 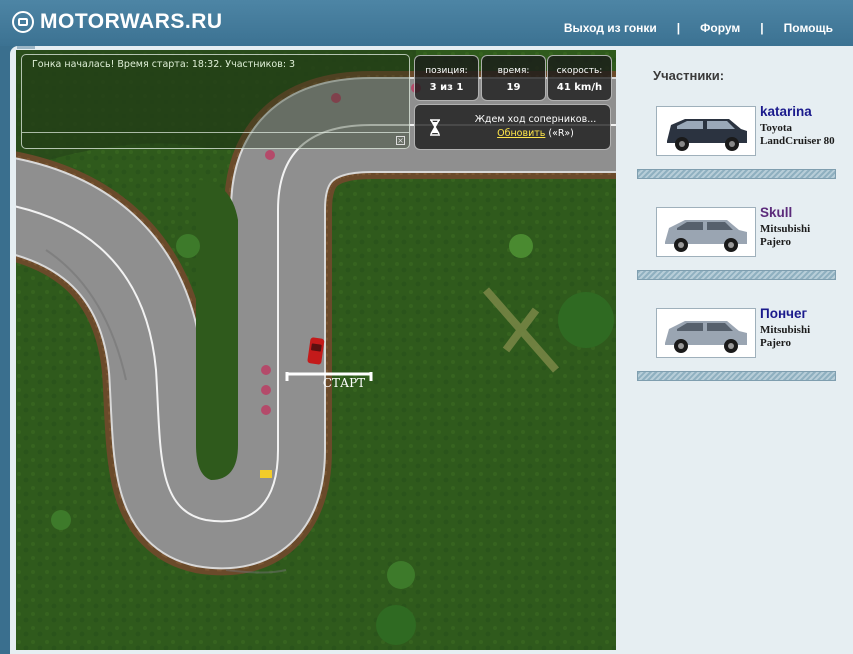 What do you see at coordinates (400, 140) in the screenshot?
I see `close-icon: ×` at bounding box center [400, 140].